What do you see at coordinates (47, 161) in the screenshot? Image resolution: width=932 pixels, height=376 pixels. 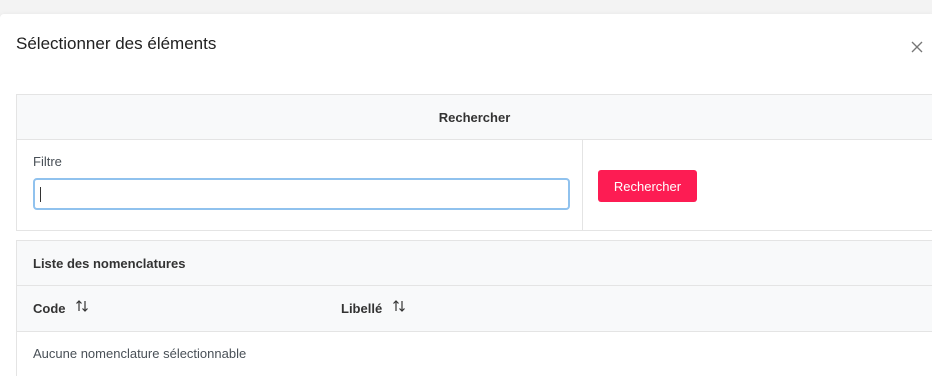 I see `filter-label: Filtre` at bounding box center [47, 161].